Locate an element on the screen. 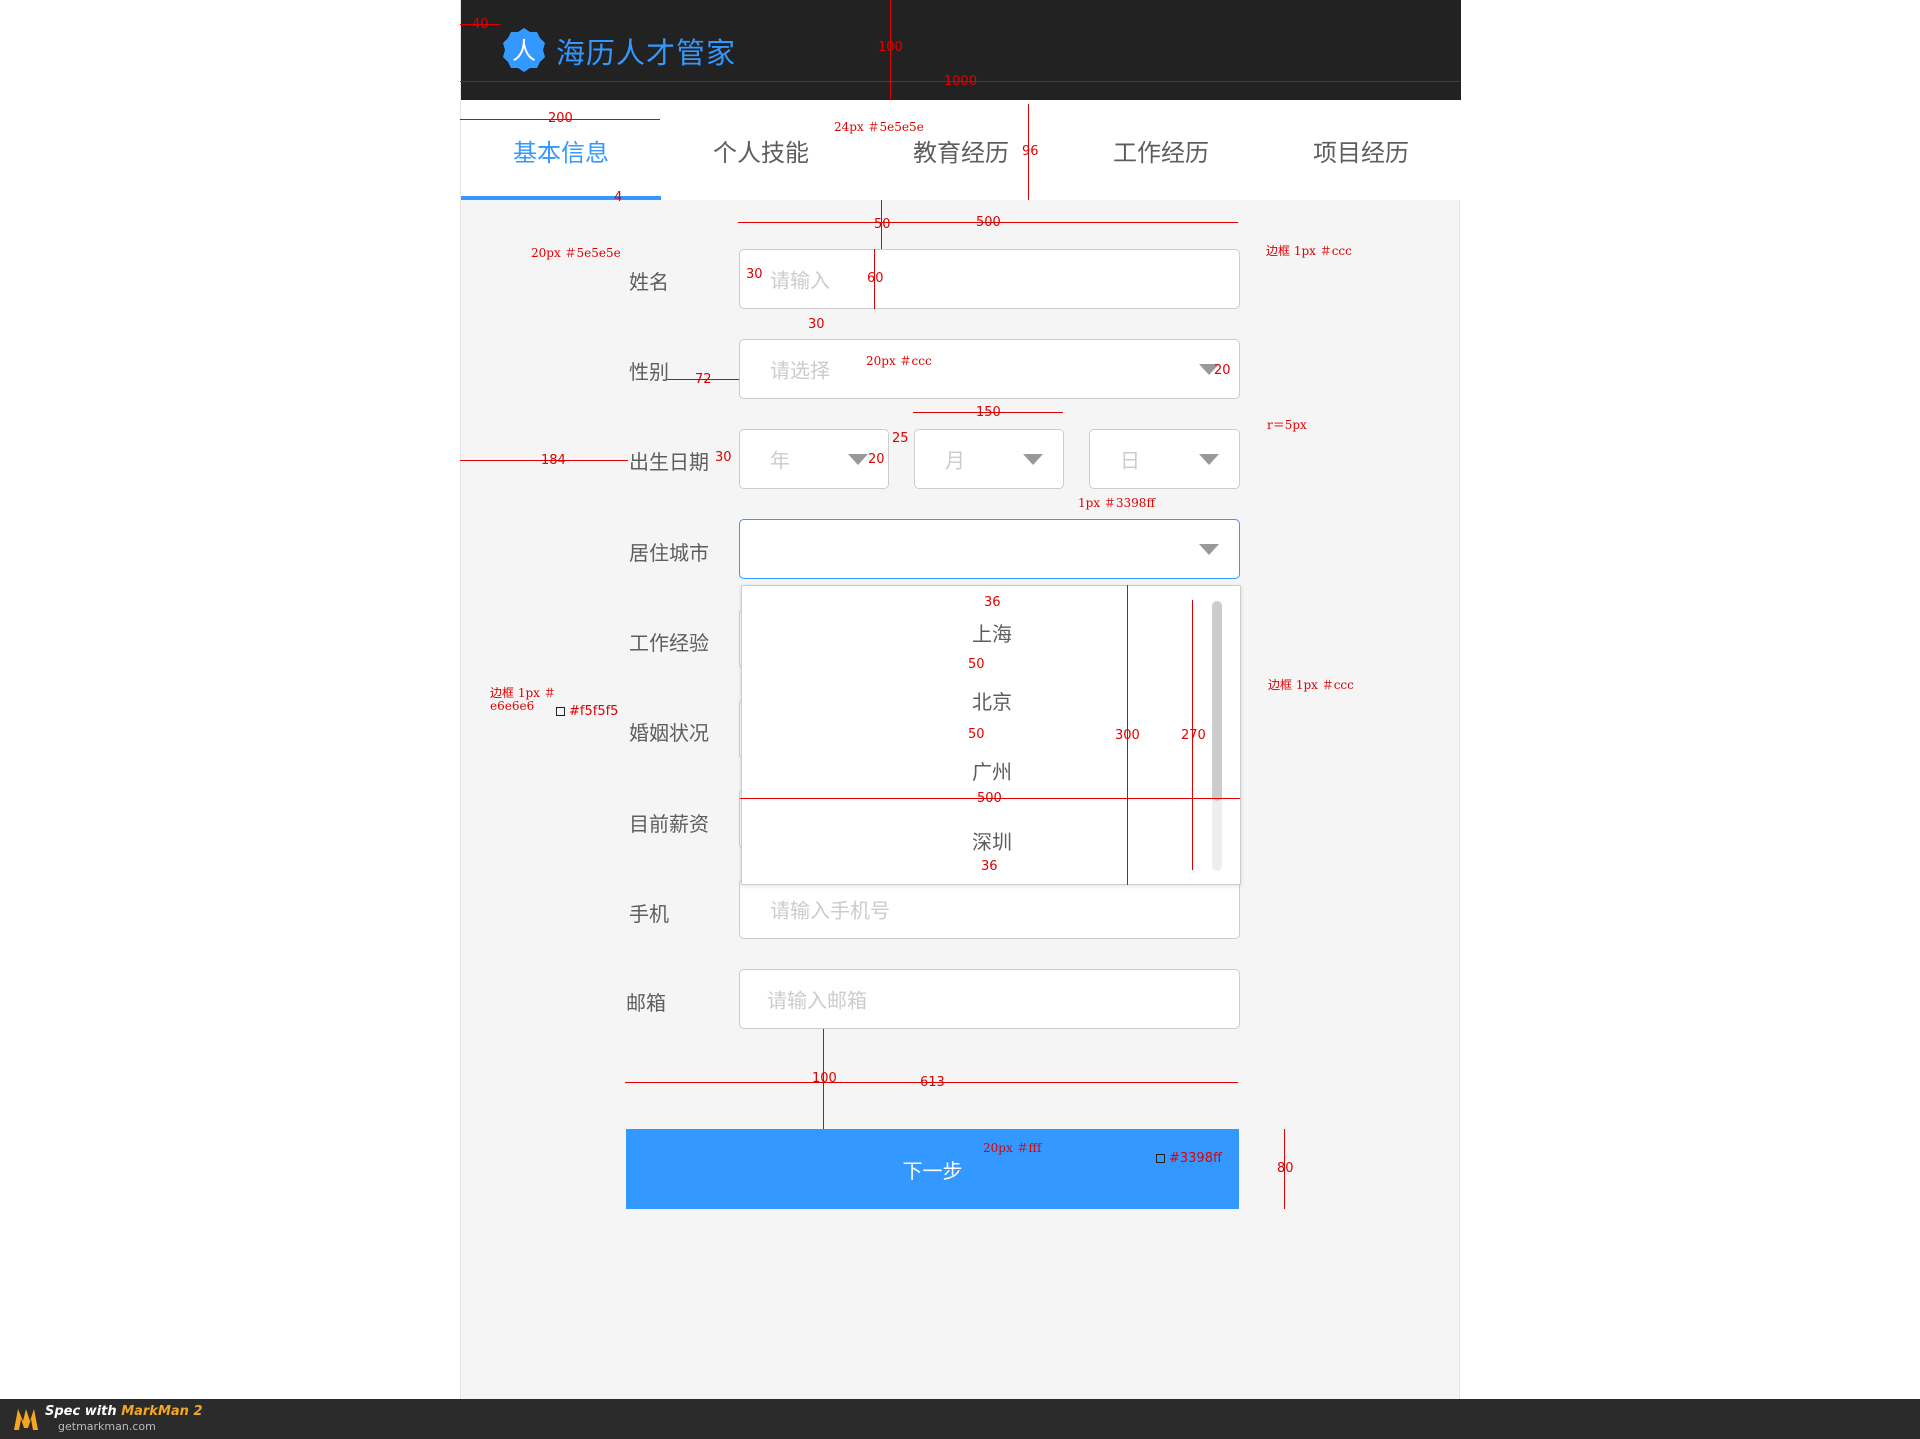 The image size is (1920, 1439). spec-tab-font: 24px ＃5e5e5e is located at coordinates (879, 127).